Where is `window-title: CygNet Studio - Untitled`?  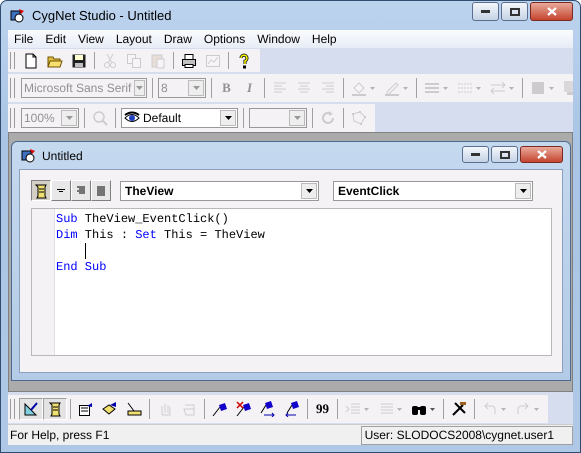
window-title: CygNet Studio - Untitled is located at coordinates (102, 15).